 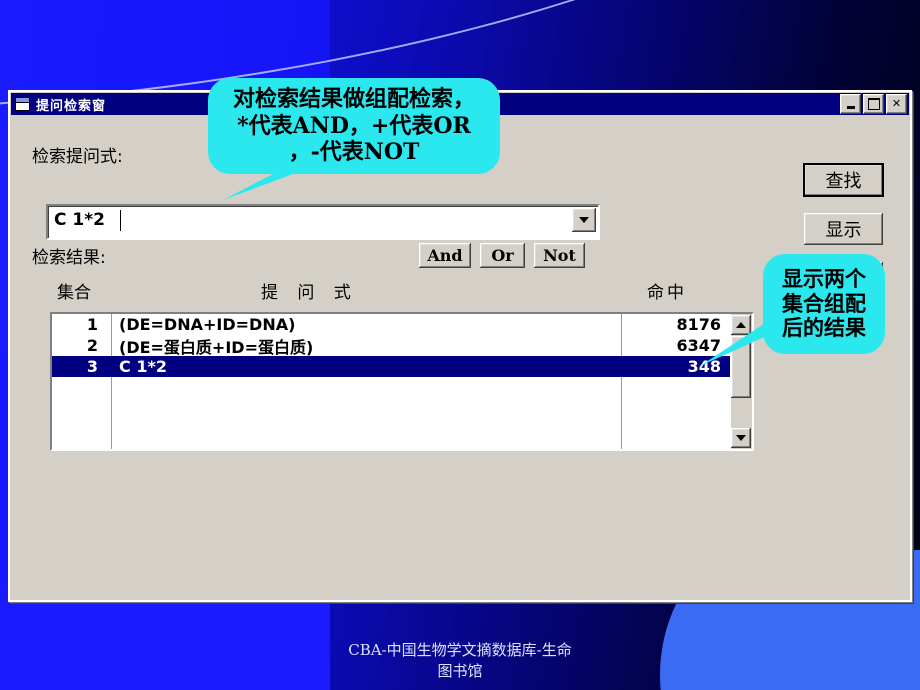 I want to click on cell-expression: (DE=蛋白质+ID=蛋白质), so click(x=216, y=347).